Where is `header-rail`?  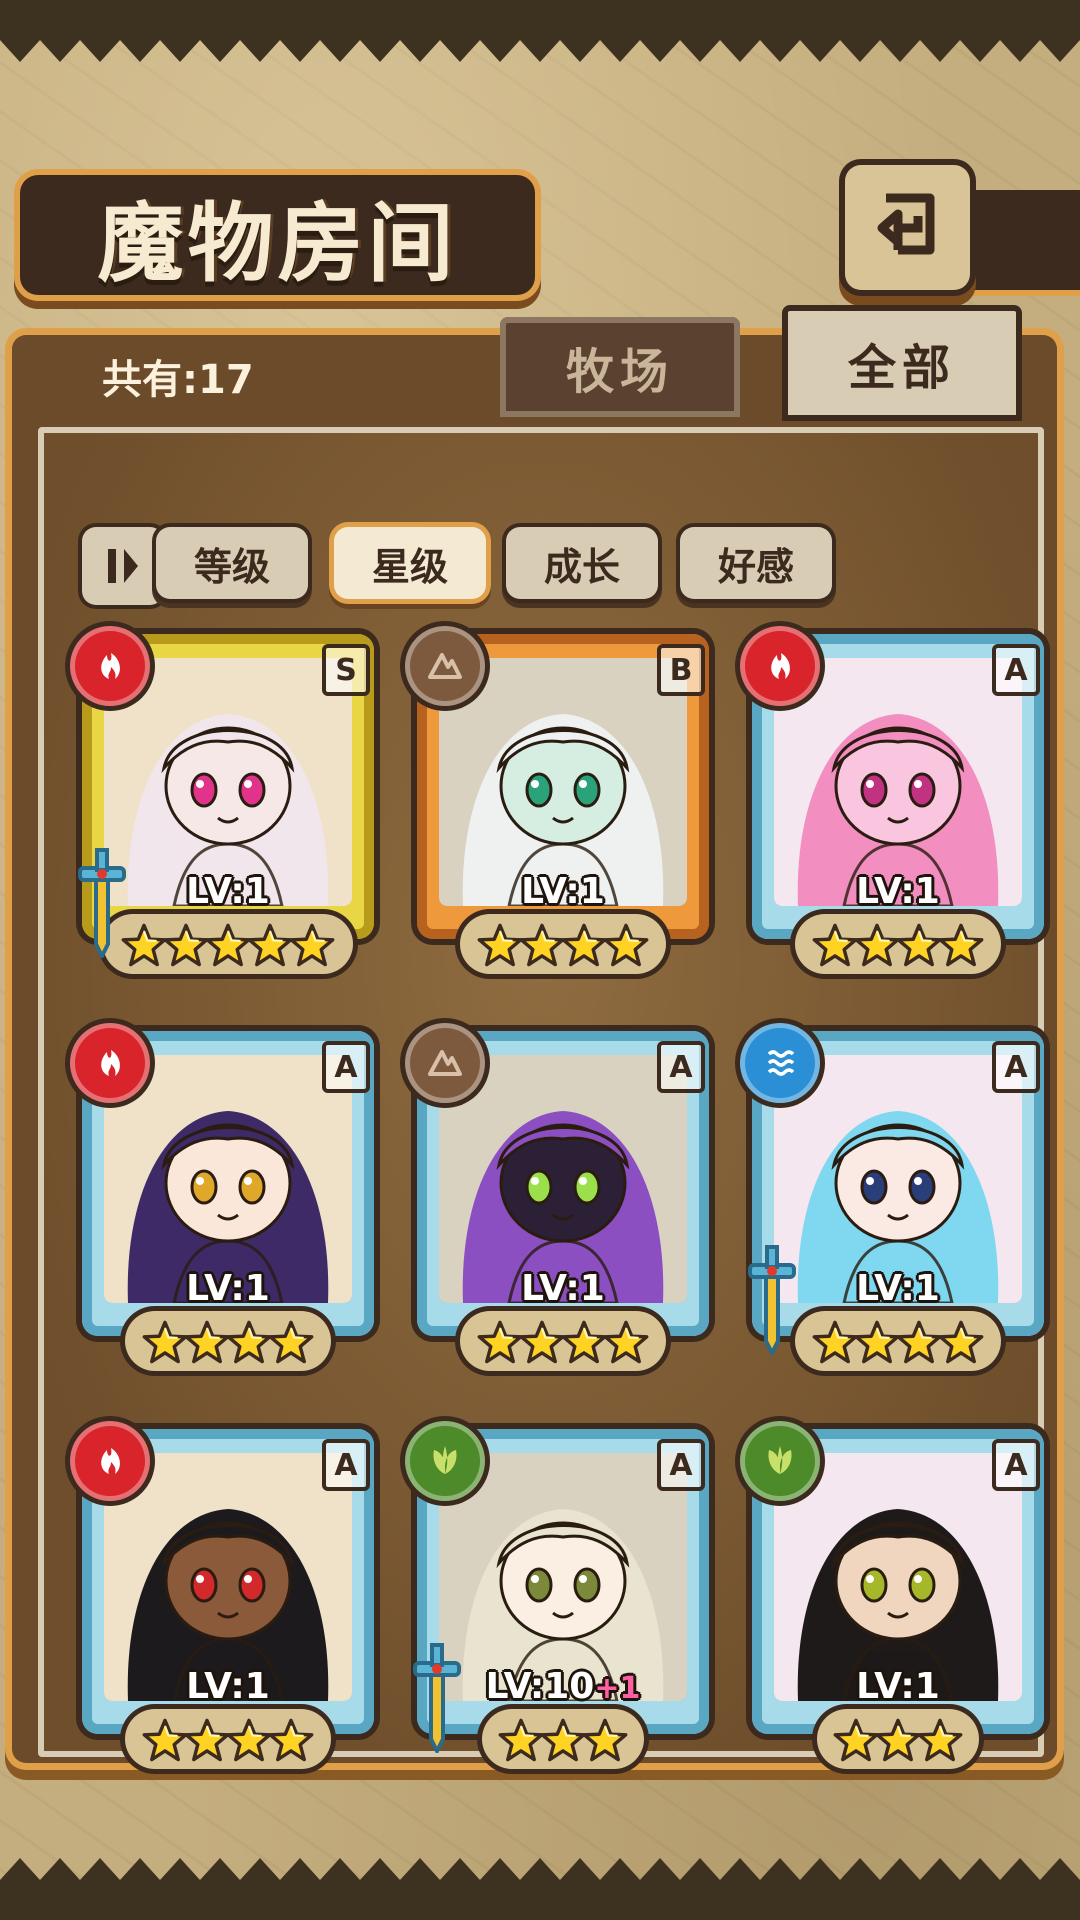
header-rail is located at coordinates (1025, 240).